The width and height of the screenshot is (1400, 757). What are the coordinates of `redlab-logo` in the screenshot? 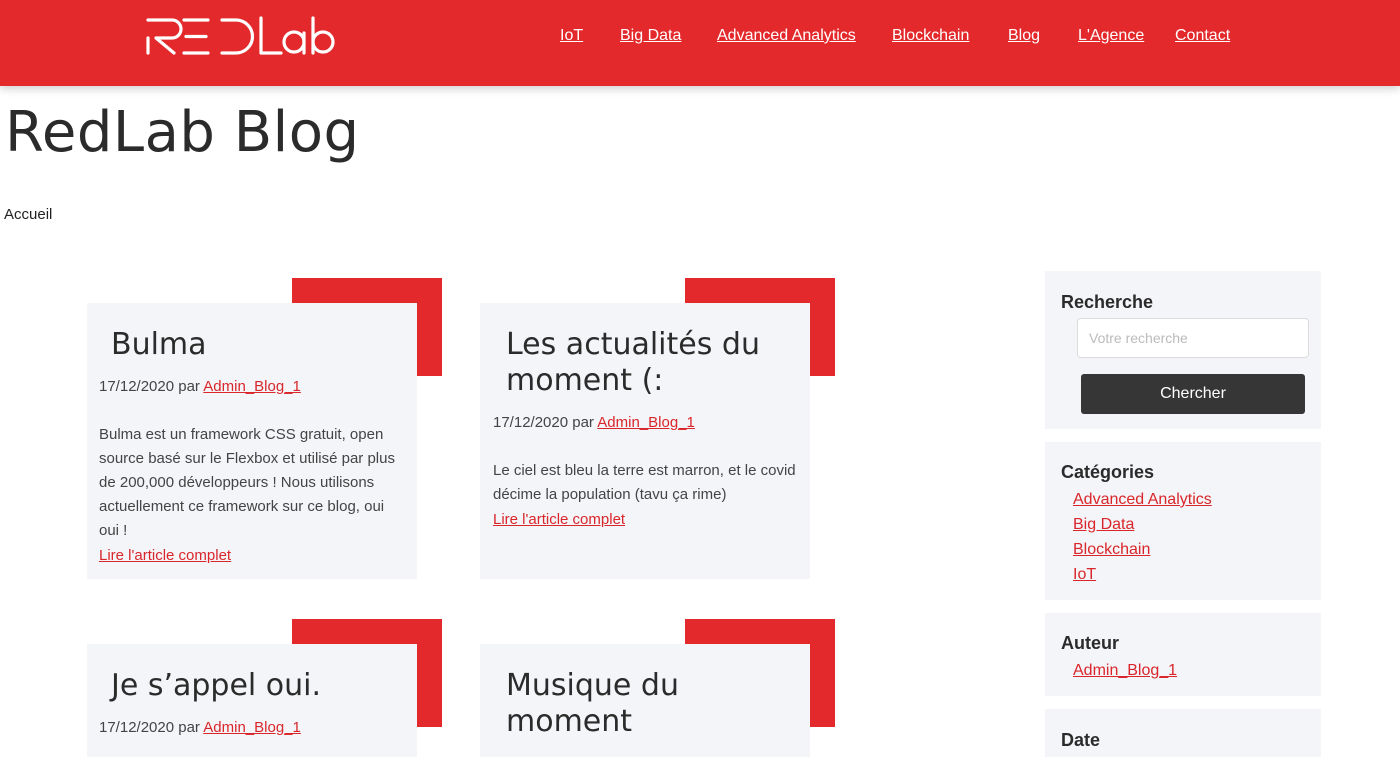 It's located at (246, 36).